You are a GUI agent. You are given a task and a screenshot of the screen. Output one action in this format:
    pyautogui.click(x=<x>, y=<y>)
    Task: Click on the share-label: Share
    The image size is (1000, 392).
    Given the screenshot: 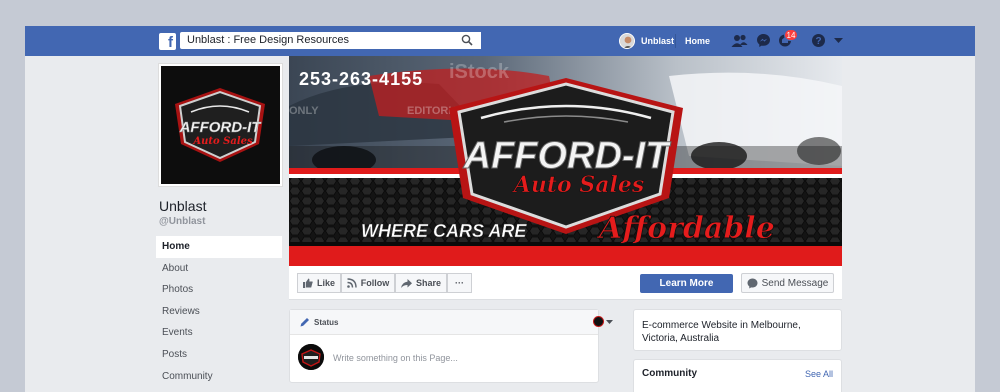 What is the action you would take?
    pyautogui.click(x=428, y=283)
    